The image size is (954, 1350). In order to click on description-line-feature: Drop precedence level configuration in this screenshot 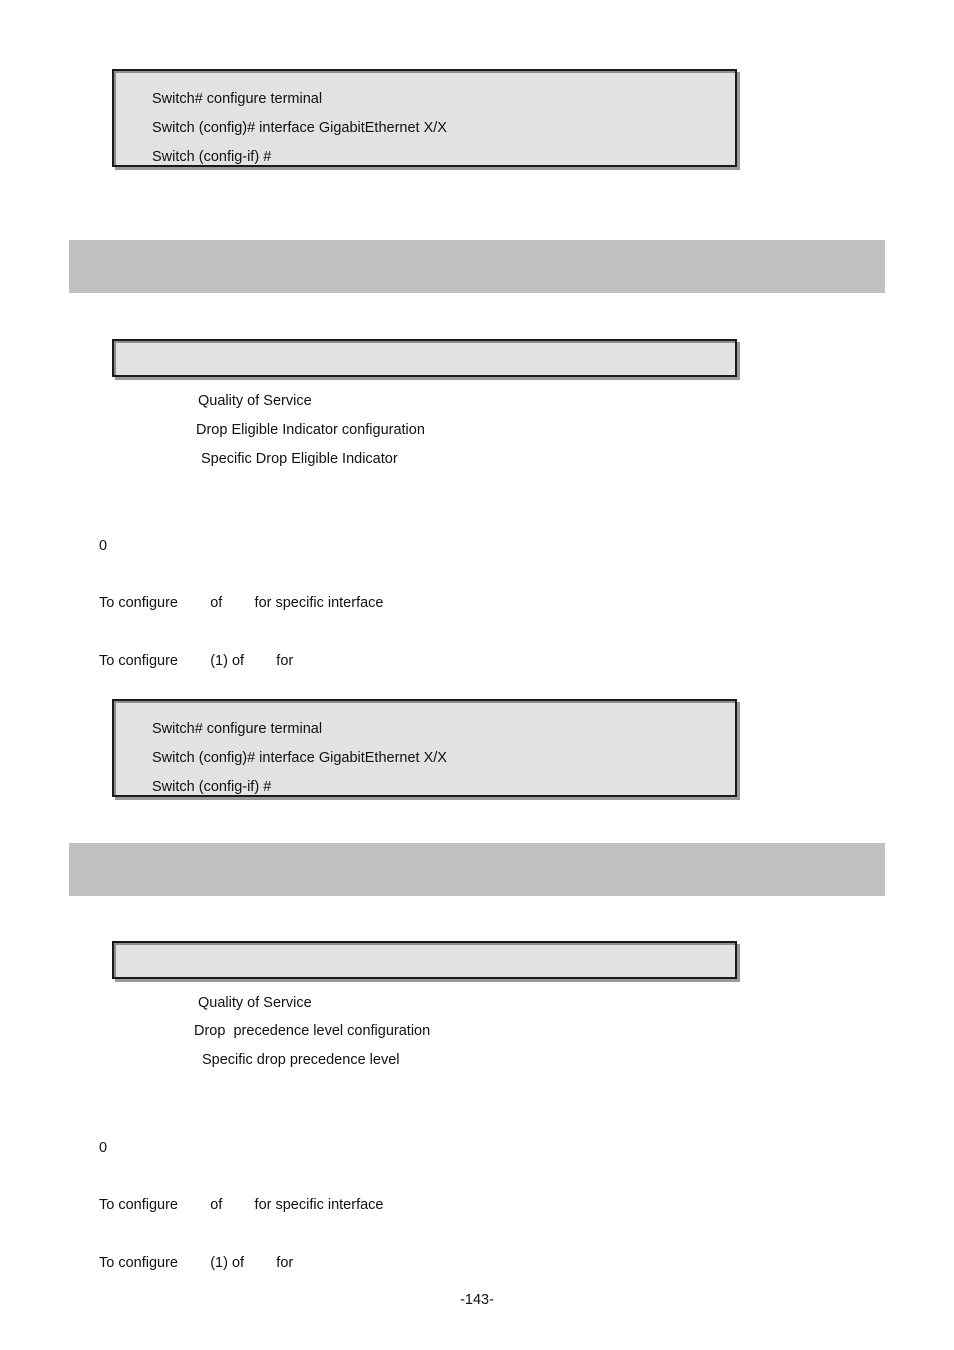, I will do `click(312, 1031)`.